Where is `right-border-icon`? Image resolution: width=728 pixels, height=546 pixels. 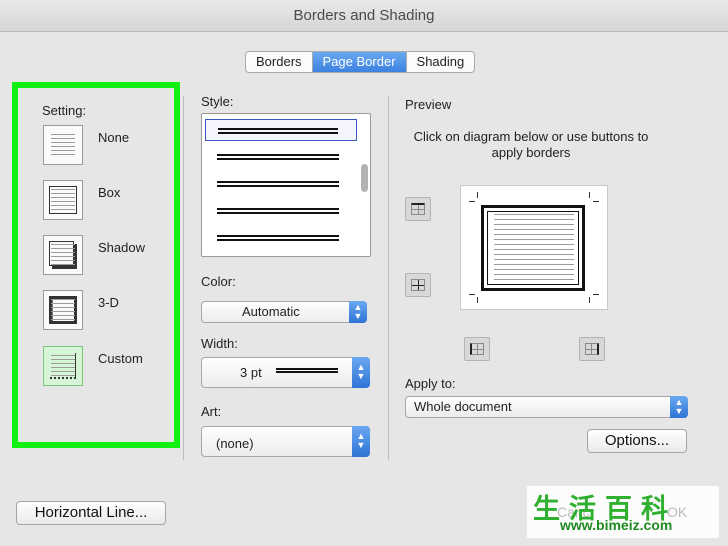
right-border-icon is located at coordinates (592, 349).